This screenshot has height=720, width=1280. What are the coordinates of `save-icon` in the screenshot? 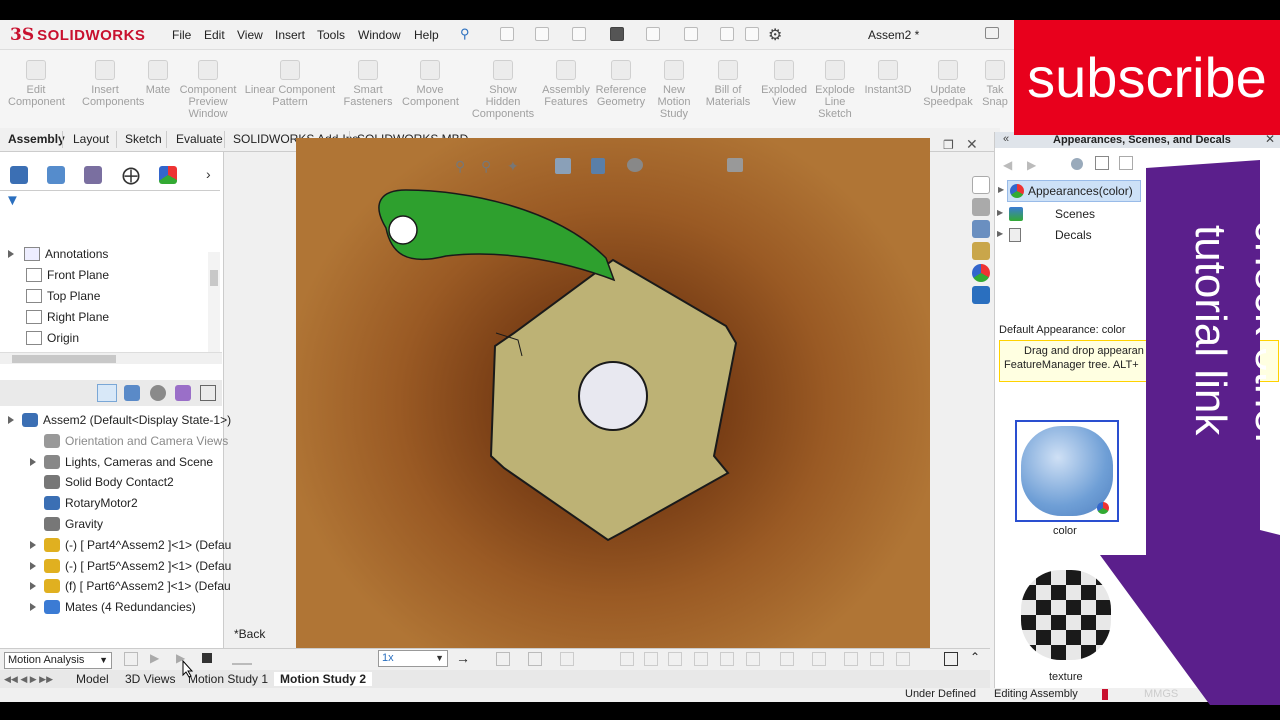 It's located at (579, 34).